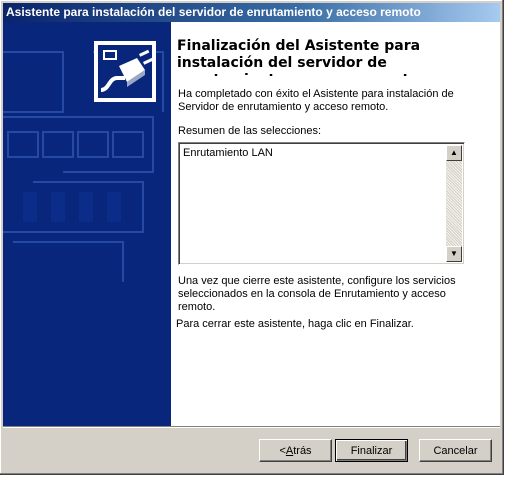 This screenshot has width=510, height=479. Describe the element at coordinates (454, 254) in the screenshot. I see `scroll-down-button: ▼` at that location.